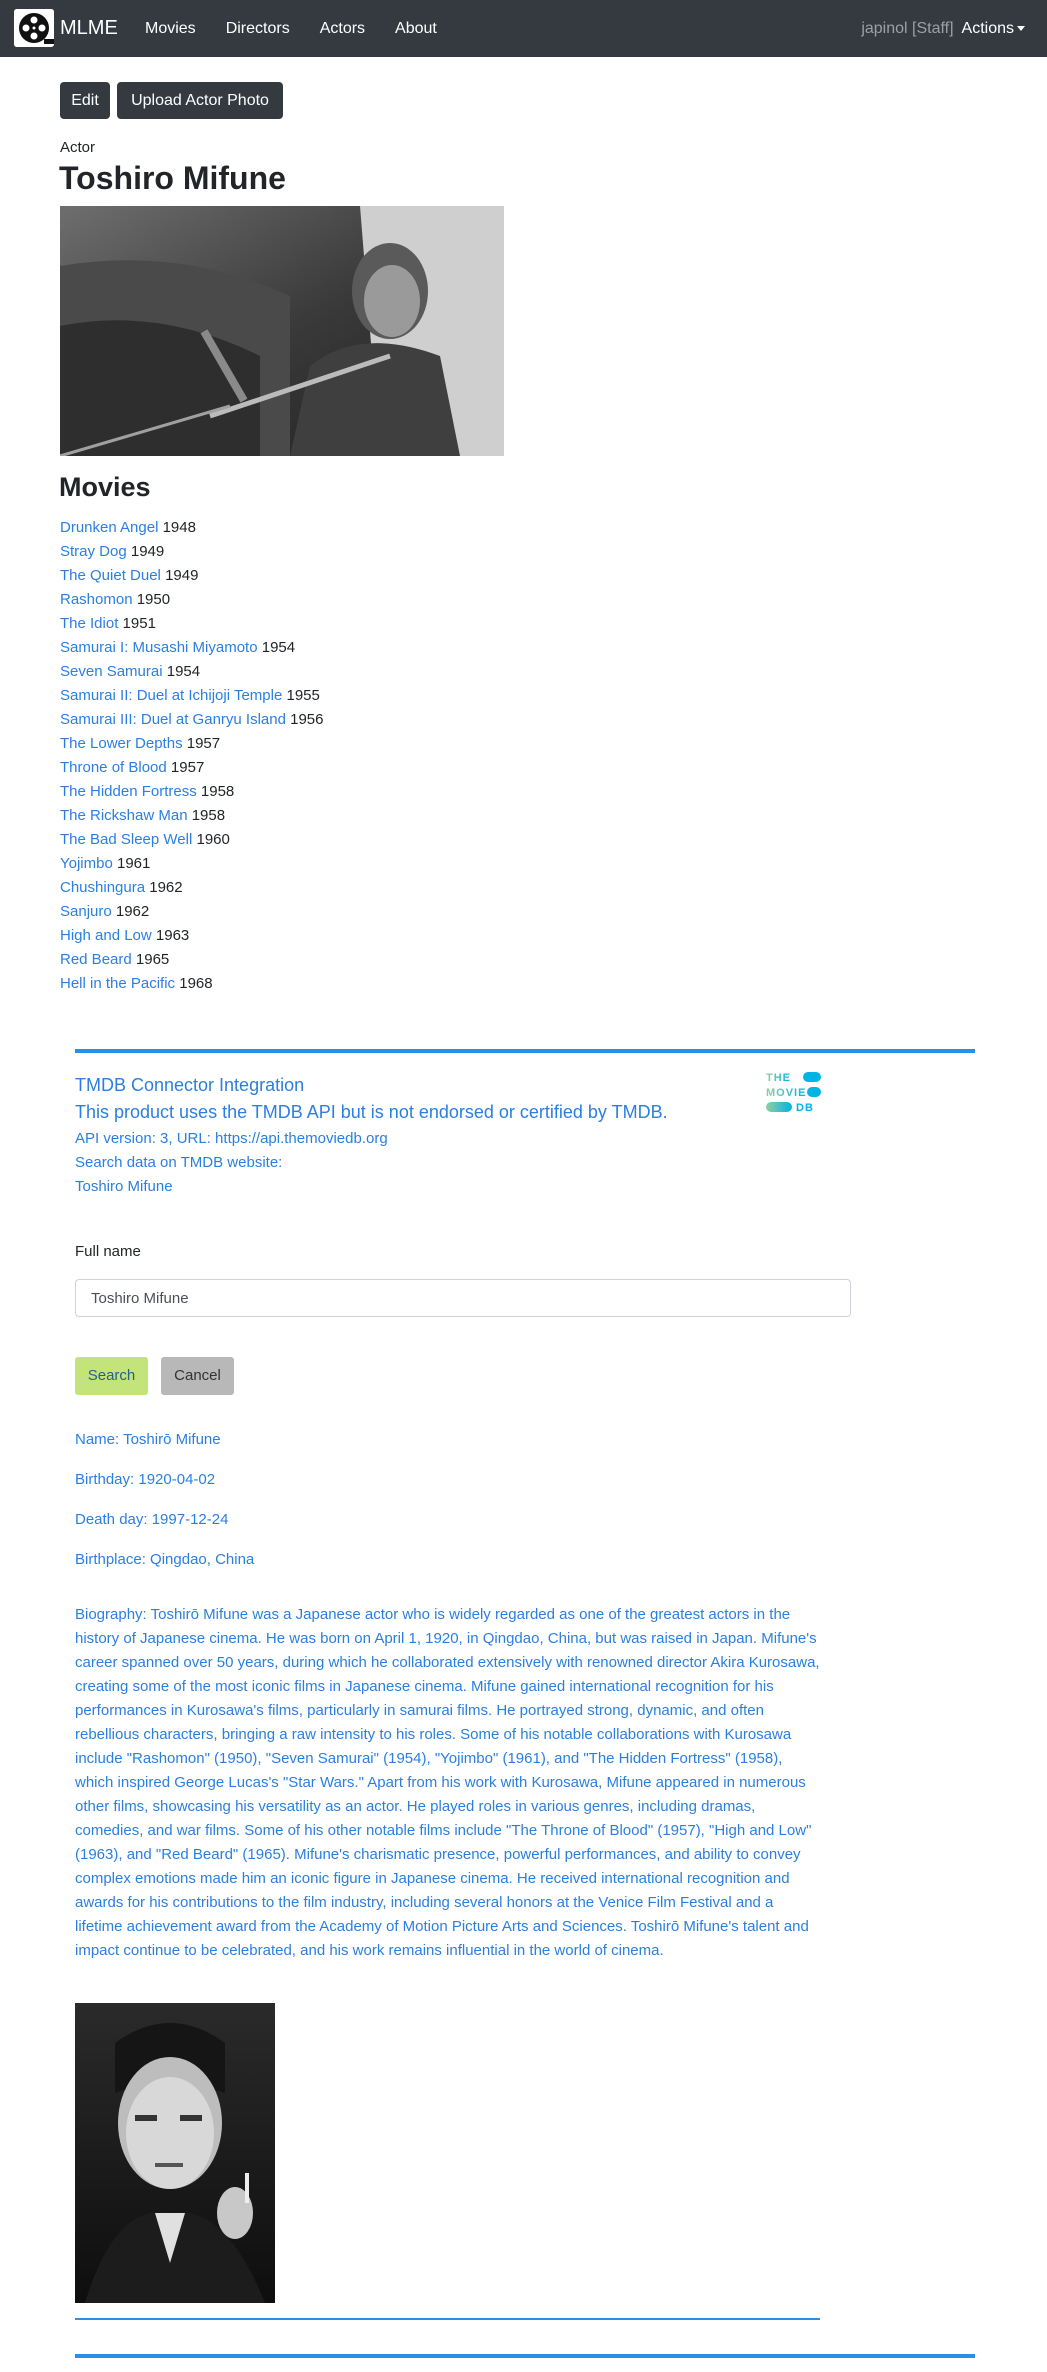  What do you see at coordinates (78, 147) in the screenshot?
I see `role-label: Actor` at bounding box center [78, 147].